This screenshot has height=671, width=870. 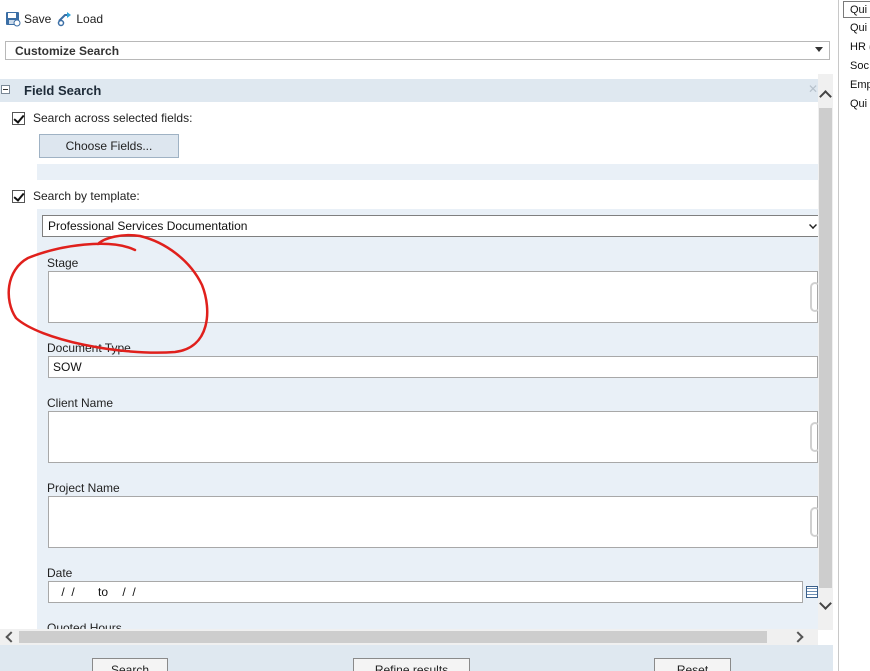 What do you see at coordinates (798, 637) in the screenshot?
I see `scroll-right-icon` at bounding box center [798, 637].